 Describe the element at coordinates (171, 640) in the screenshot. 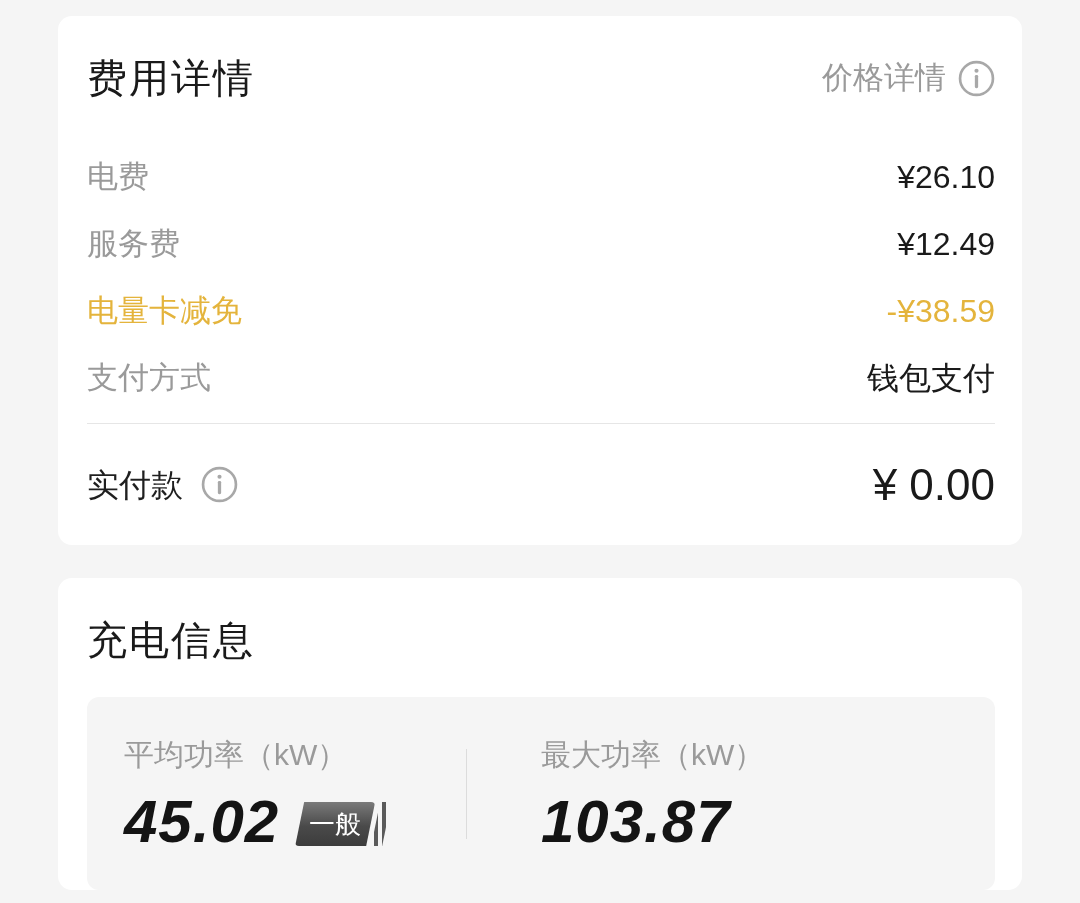

I see `section-title: 充电信息` at that location.